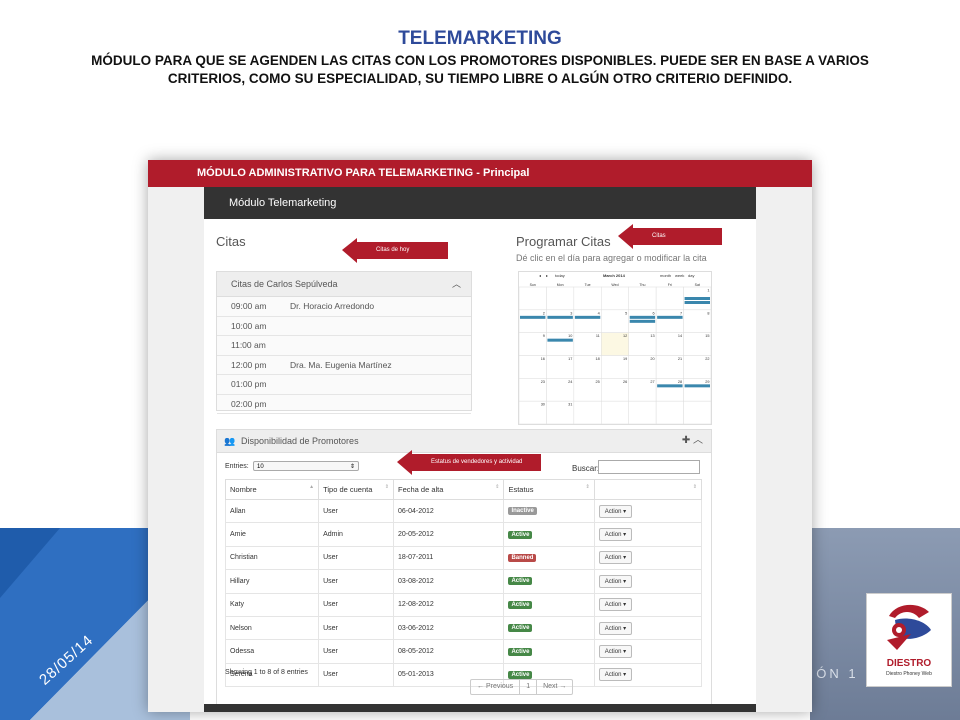 This screenshot has height=720, width=960. I want to click on cell-status: Inactive, so click(549, 511).